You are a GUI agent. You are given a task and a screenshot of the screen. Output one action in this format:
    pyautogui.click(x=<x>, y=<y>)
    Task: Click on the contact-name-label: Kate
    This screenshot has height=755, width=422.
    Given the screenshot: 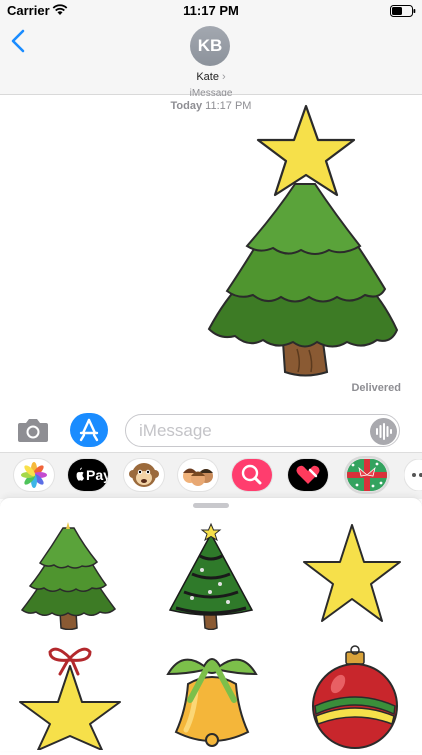 What is the action you would take?
    pyautogui.click(x=207, y=77)
    